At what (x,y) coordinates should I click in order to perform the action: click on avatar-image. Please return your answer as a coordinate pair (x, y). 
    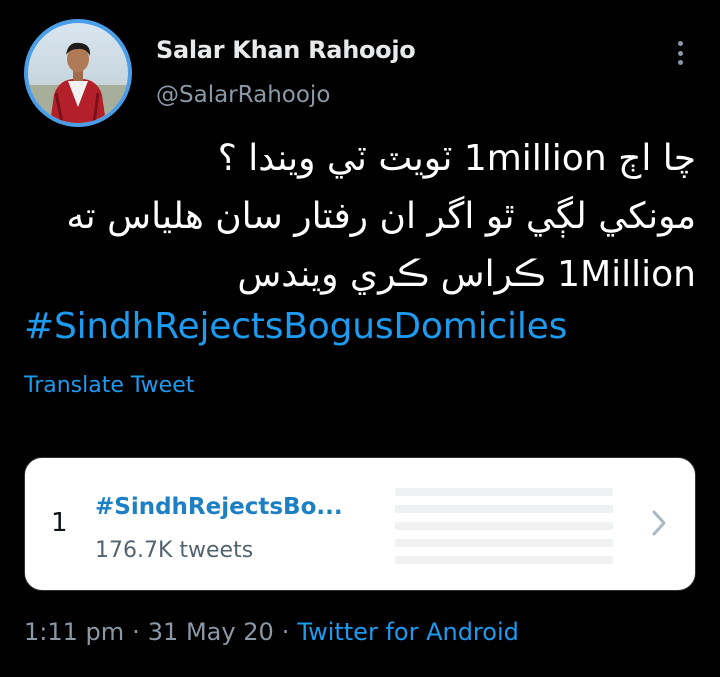
    Looking at the image, I should click on (78, 73).